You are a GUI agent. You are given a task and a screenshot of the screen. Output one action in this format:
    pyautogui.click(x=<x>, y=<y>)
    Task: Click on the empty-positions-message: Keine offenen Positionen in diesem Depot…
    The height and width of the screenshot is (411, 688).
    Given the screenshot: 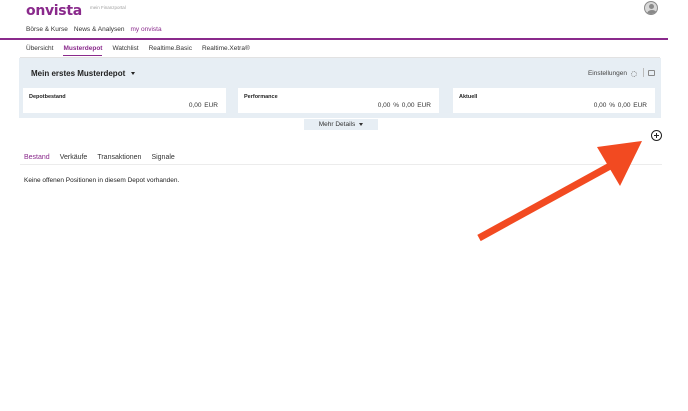 What is the action you would take?
    pyautogui.click(x=102, y=180)
    